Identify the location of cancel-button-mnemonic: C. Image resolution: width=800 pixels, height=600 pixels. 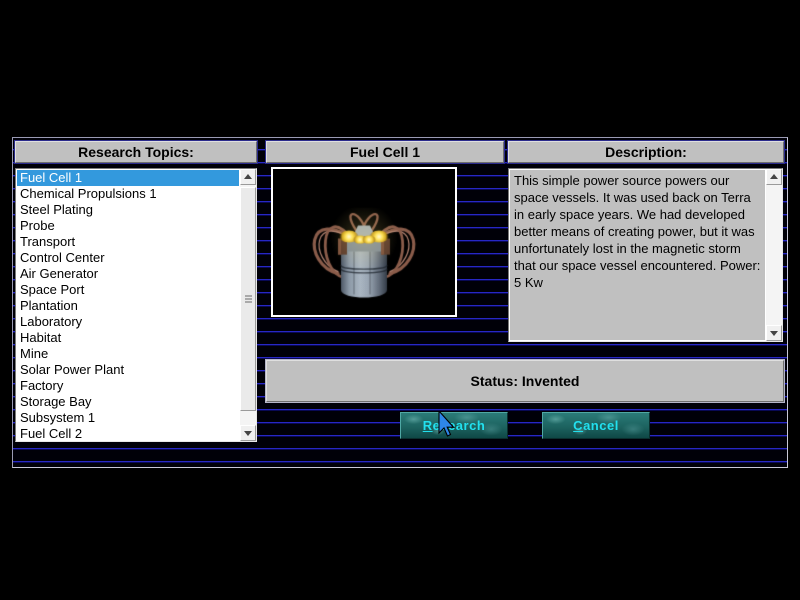
(578, 425).